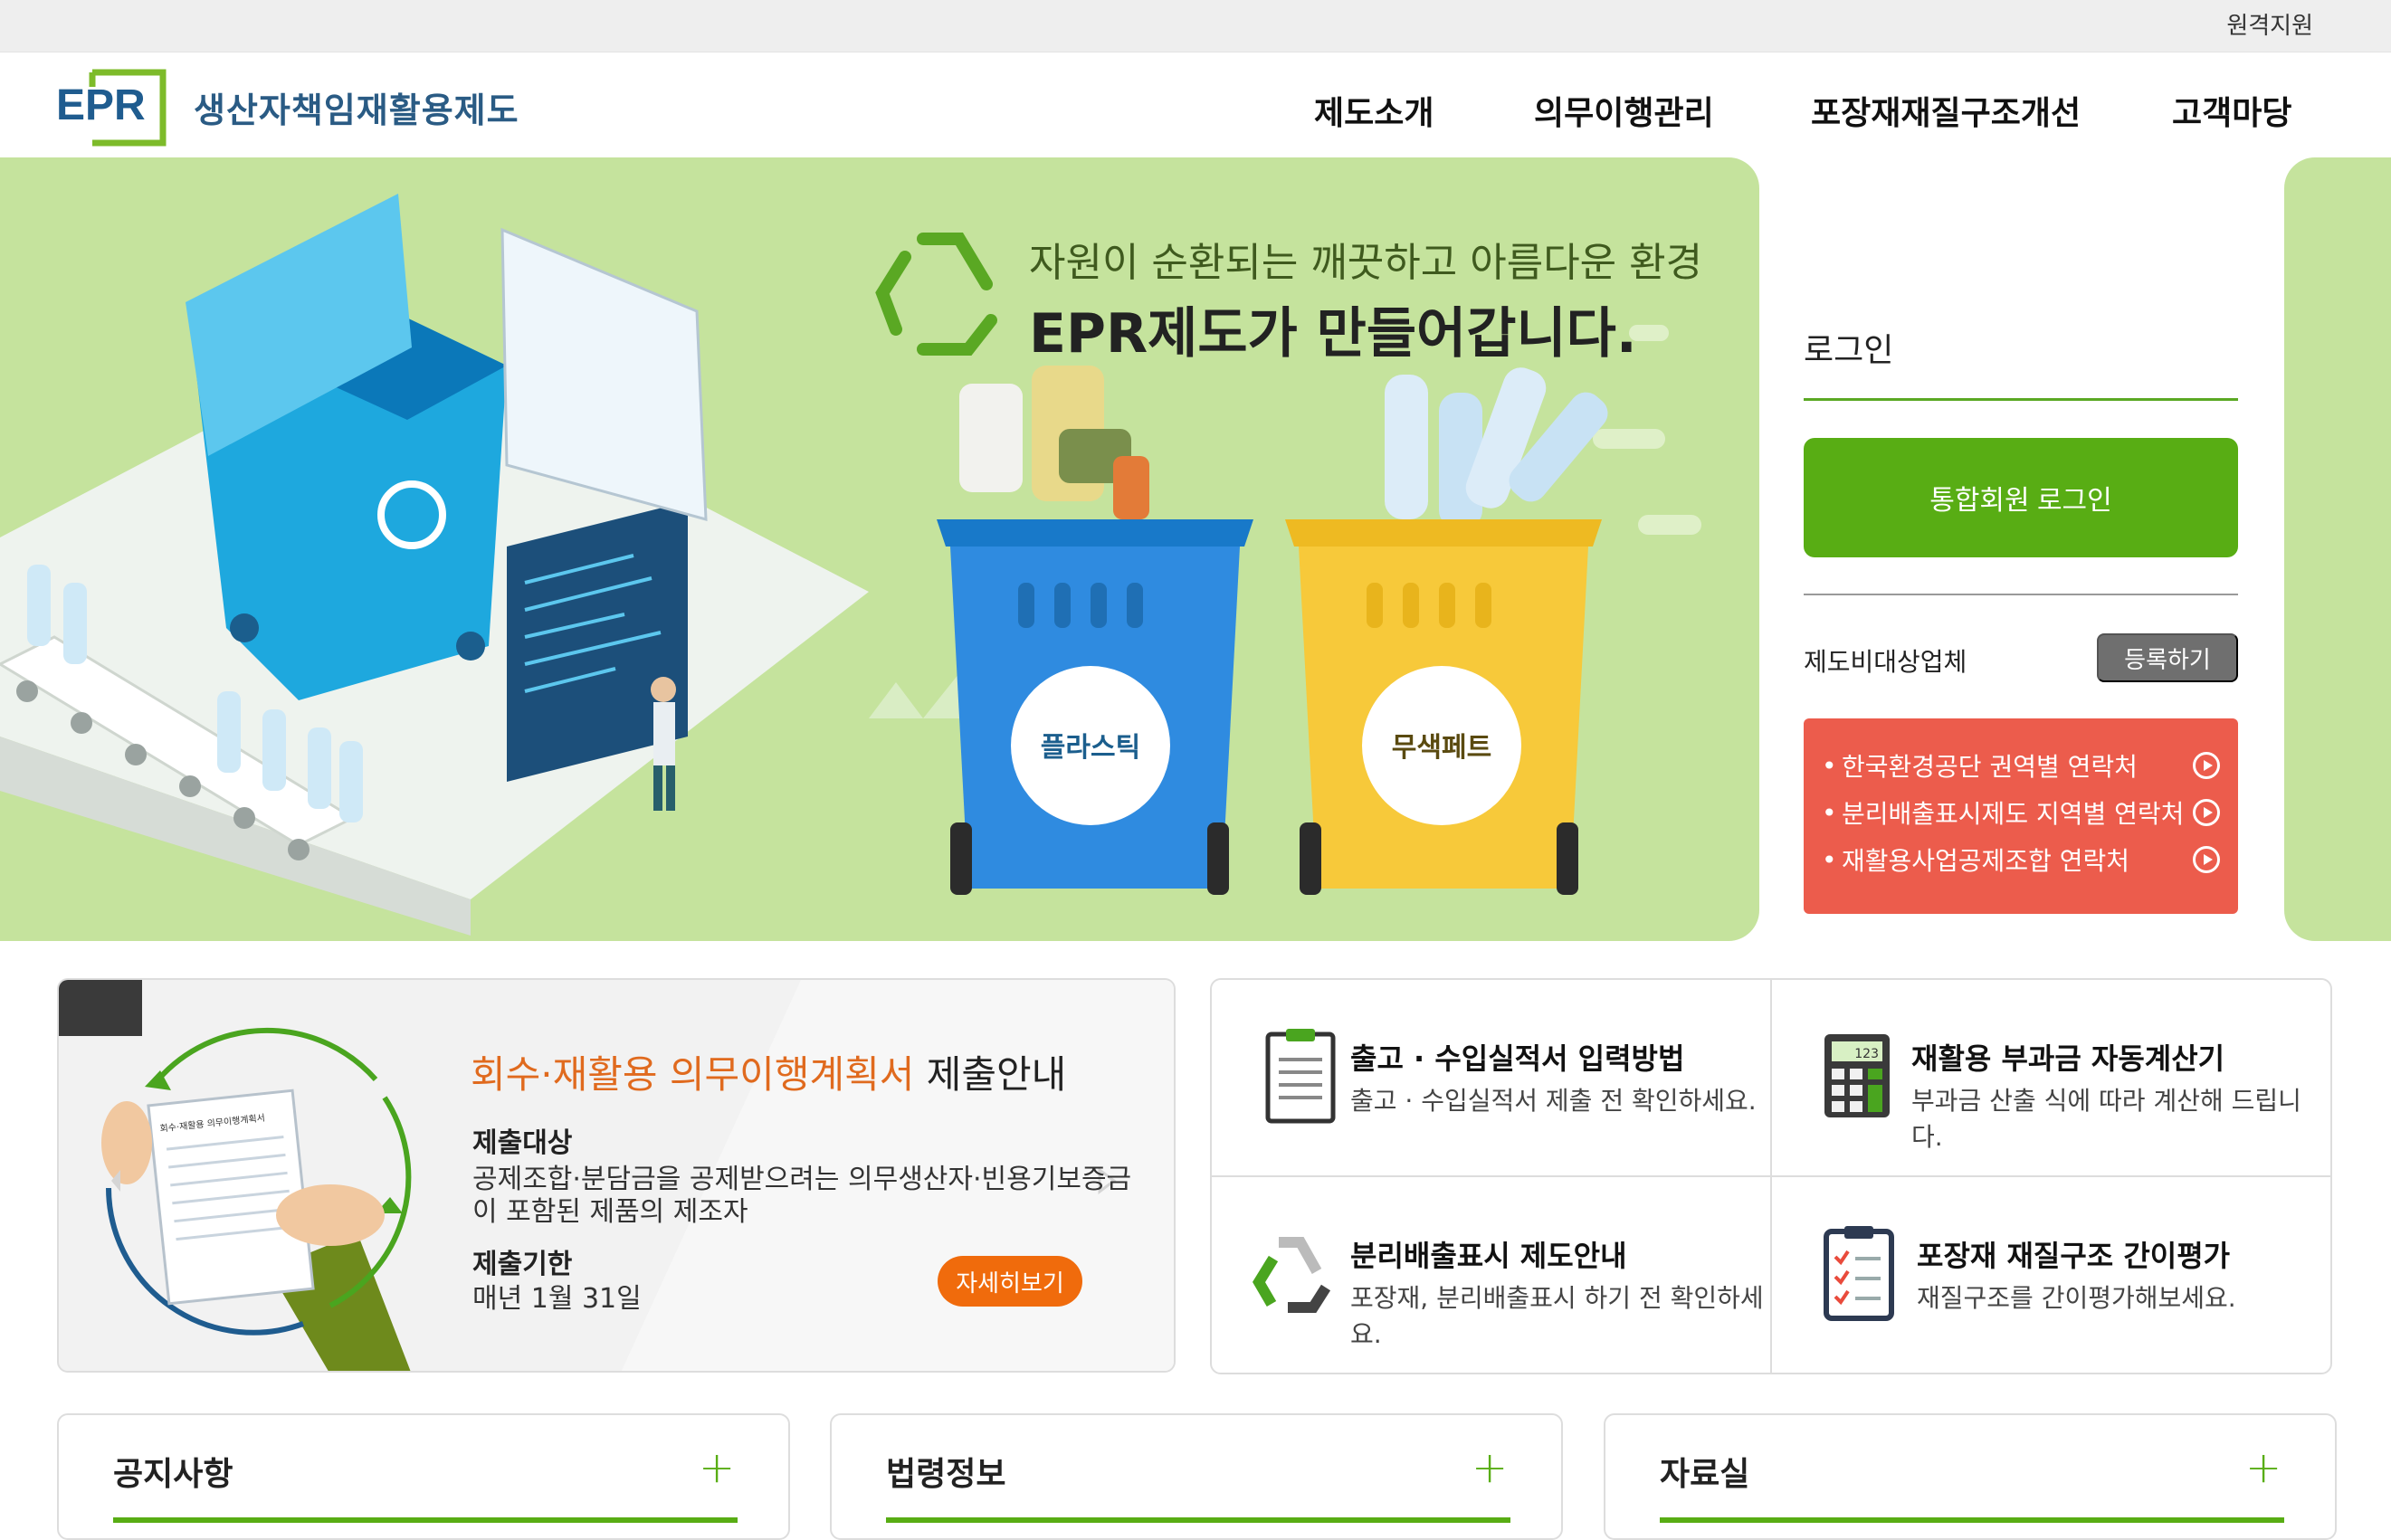  What do you see at coordinates (2074, 1256) in the screenshot?
I see `quick-link-title: 포장재 재질구조 간이평가` at bounding box center [2074, 1256].